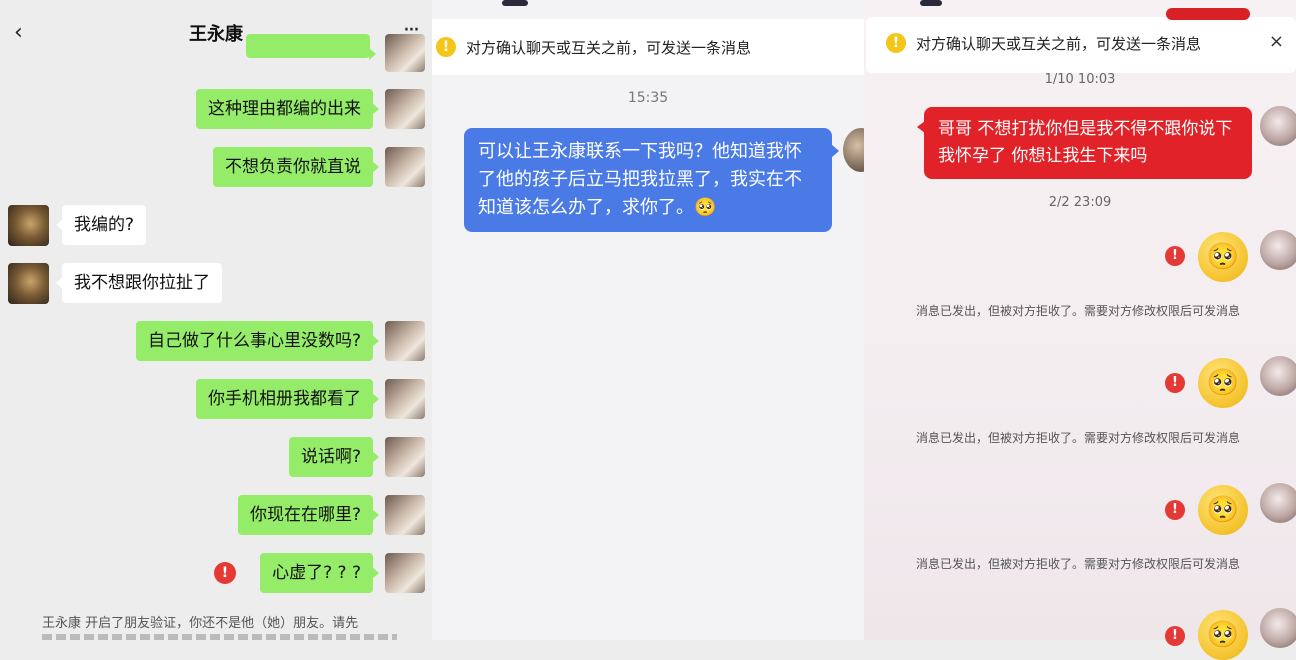  What do you see at coordinates (1084, 143) in the screenshot?
I see `message-bubble: 哥哥 不想打扰你但是我不得不跟你说下 我怀孕了 你想让我生下来吗` at bounding box center [1084, 143].